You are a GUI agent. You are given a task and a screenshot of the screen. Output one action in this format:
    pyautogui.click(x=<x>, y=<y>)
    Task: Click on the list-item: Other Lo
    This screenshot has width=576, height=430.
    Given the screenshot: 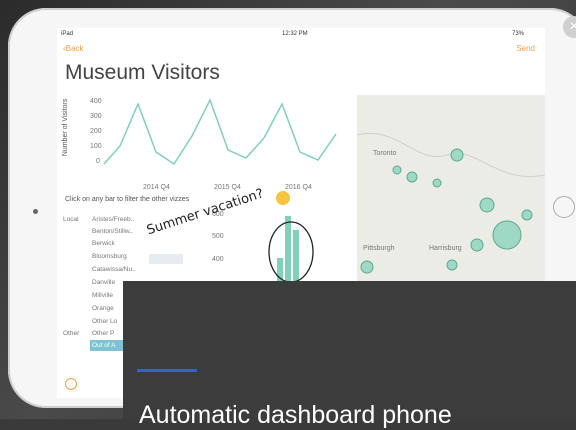 What is the action you would take?
    pyautogui.click(x=104, y=321)
    